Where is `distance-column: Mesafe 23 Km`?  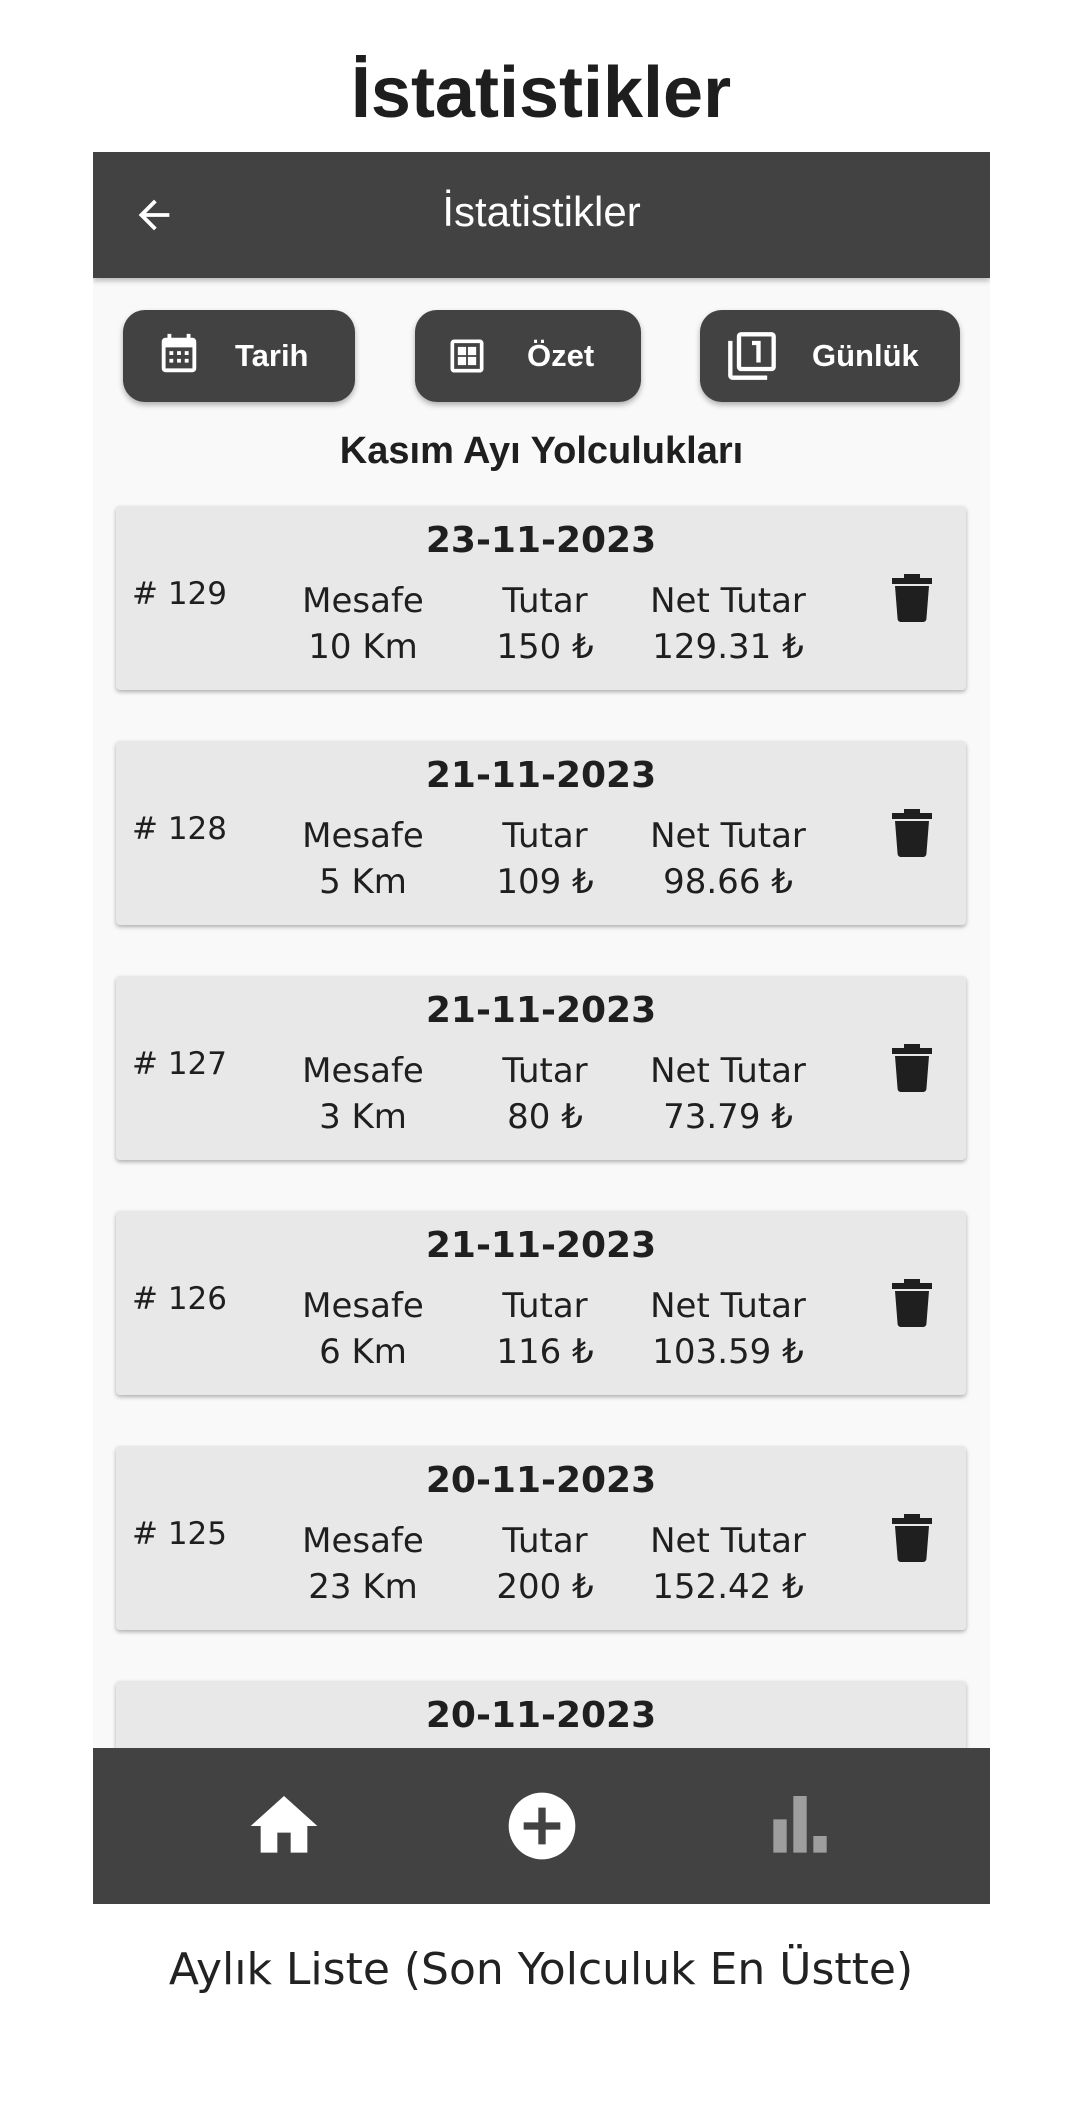
distance-column: Mesafe 23 Km is located at coordinates (363, 1564).